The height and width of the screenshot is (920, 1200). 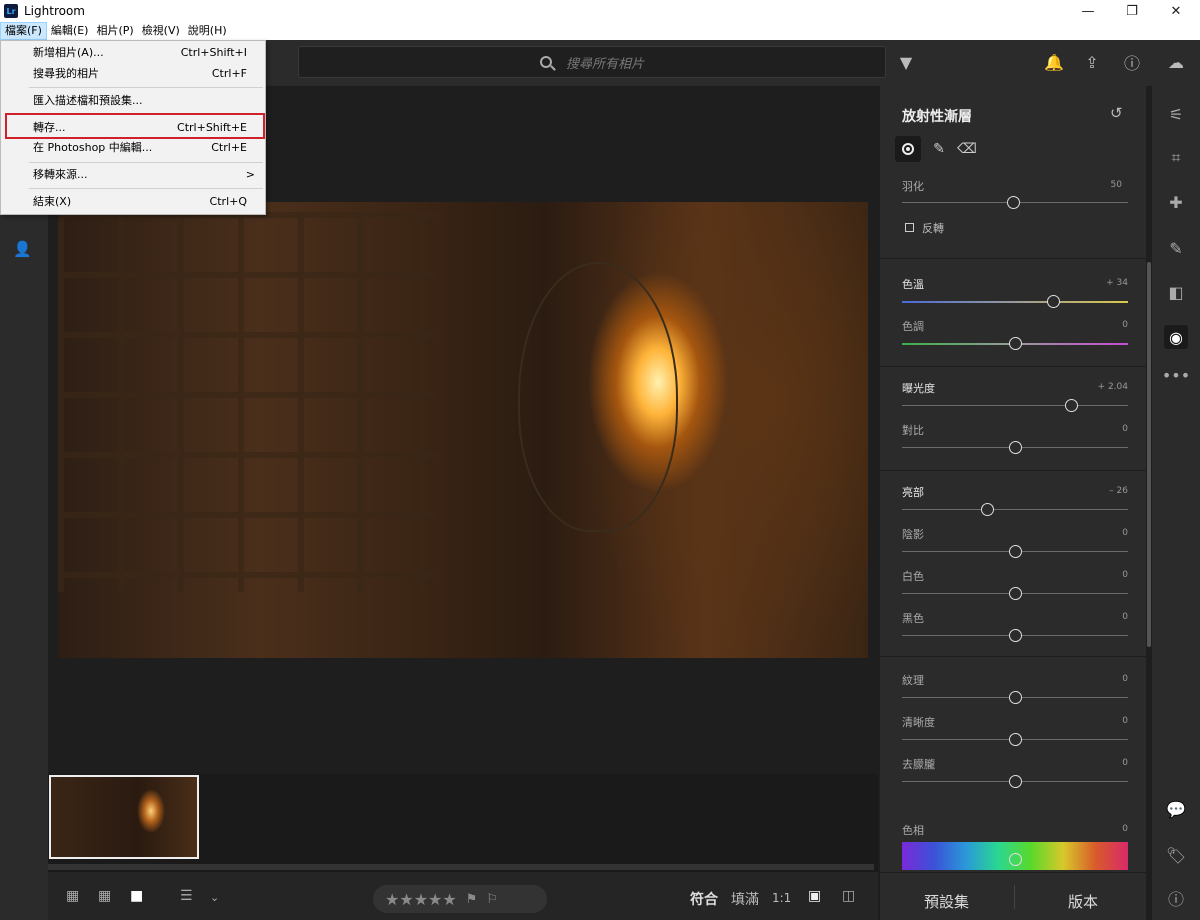 I want to click on restore-button: ❐, so click(x=1132, y=11).